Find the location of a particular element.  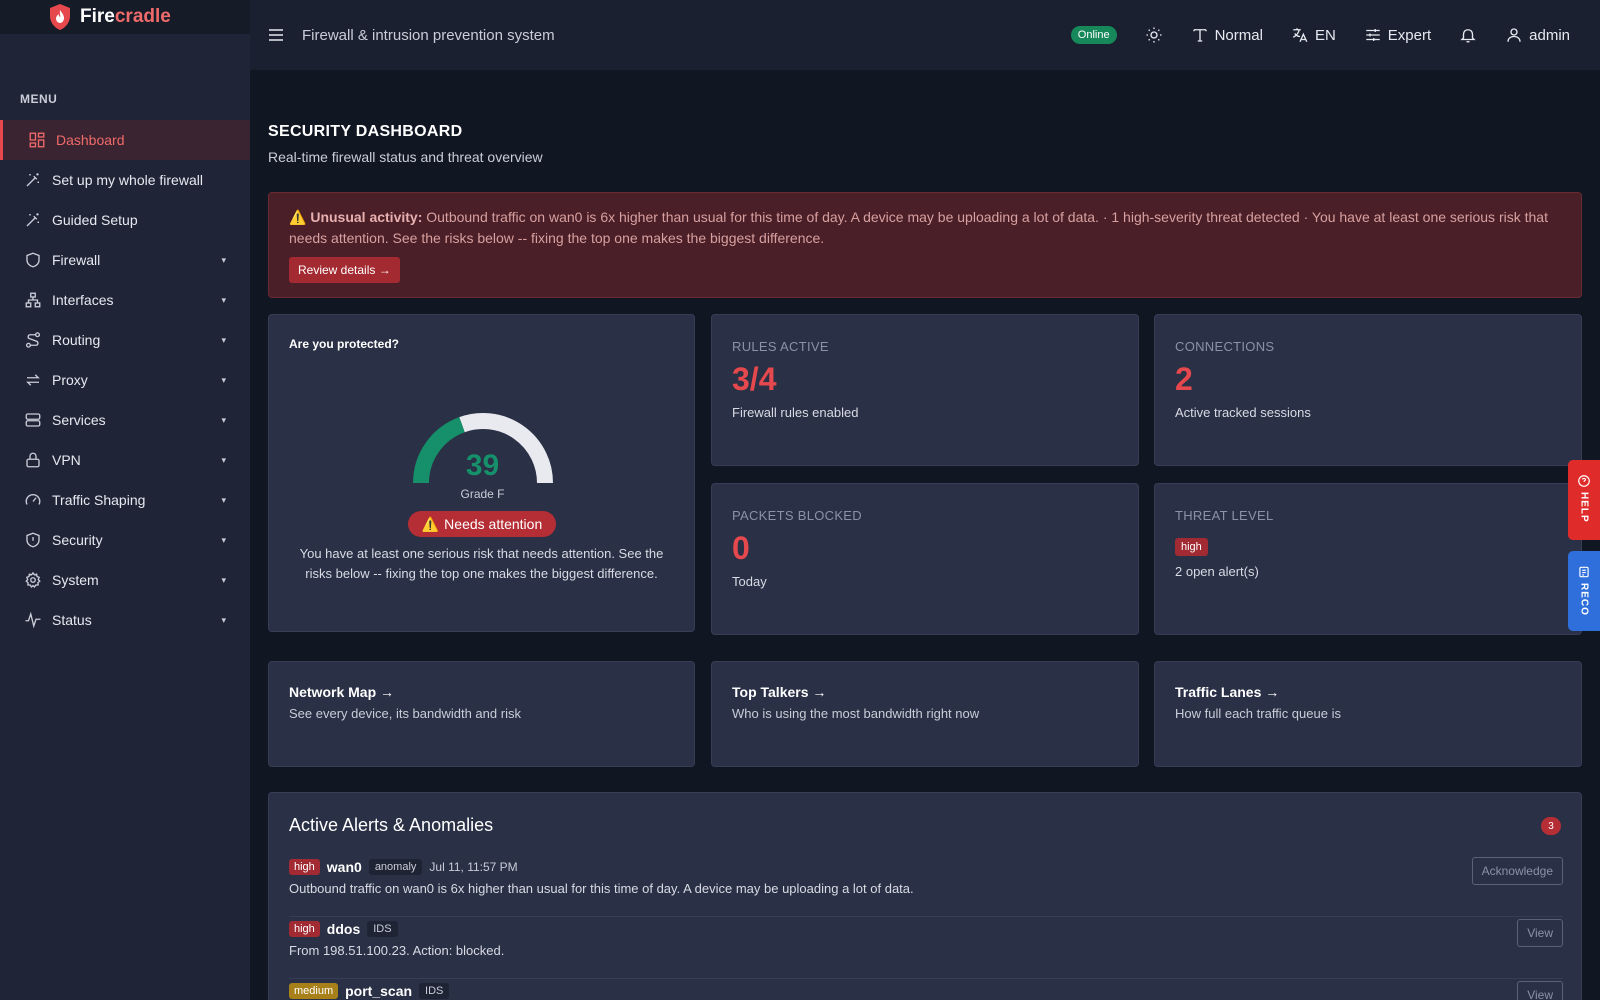

link-title: Top Talkers → is located at coordinates (779, 692).